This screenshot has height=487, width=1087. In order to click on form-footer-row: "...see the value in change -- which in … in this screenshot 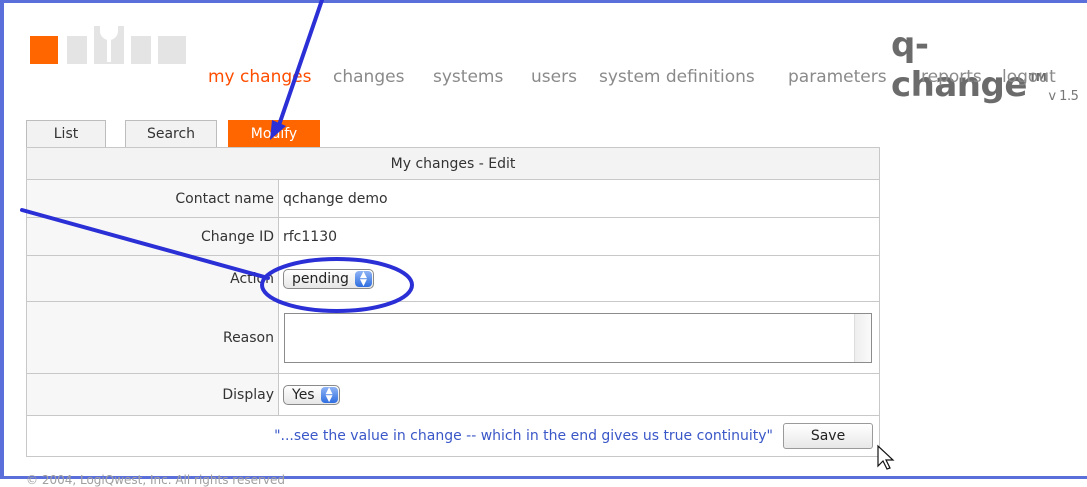, I will do `click(453, 436)`.